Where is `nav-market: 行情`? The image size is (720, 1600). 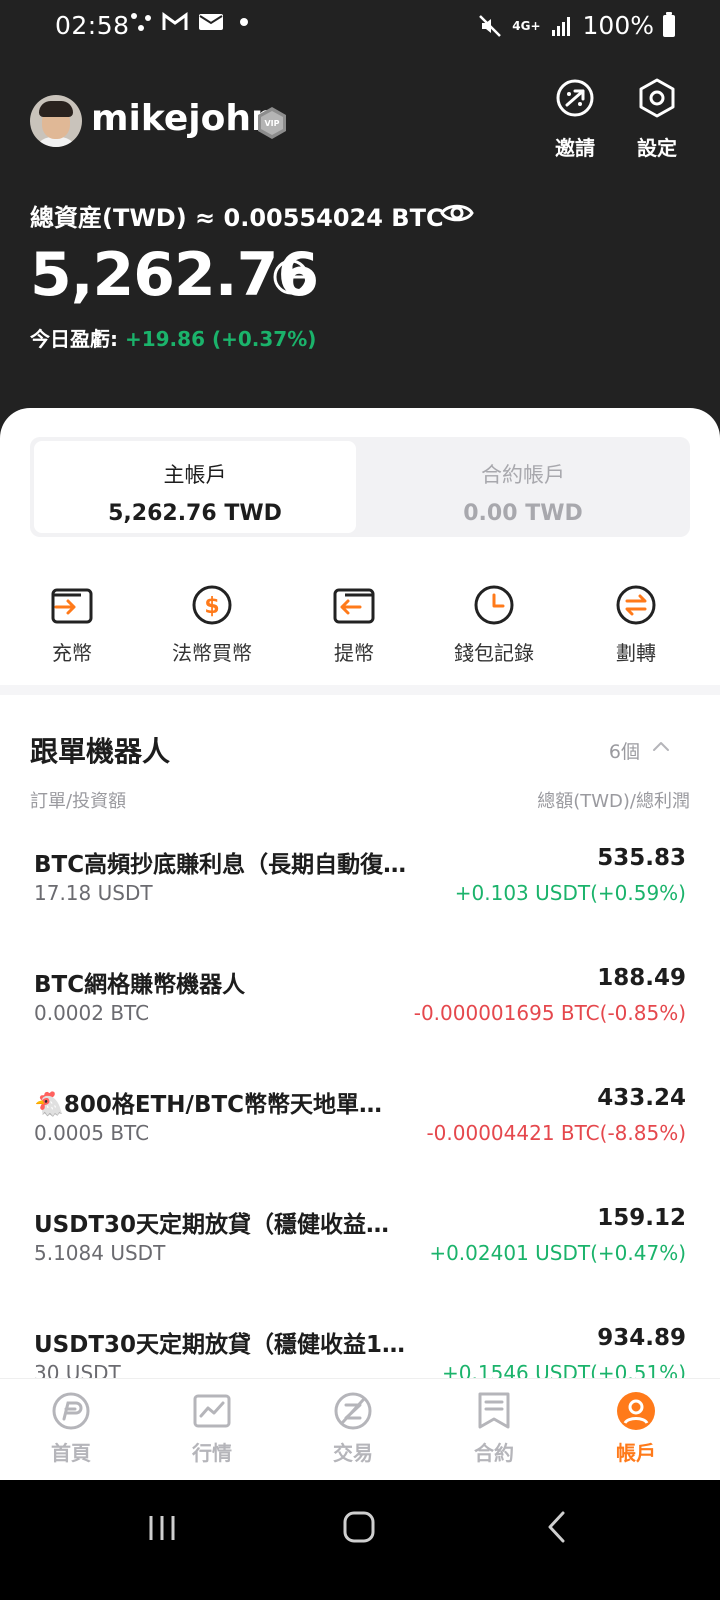
nav-market: 行情 is located at coordinates (212, 1428).